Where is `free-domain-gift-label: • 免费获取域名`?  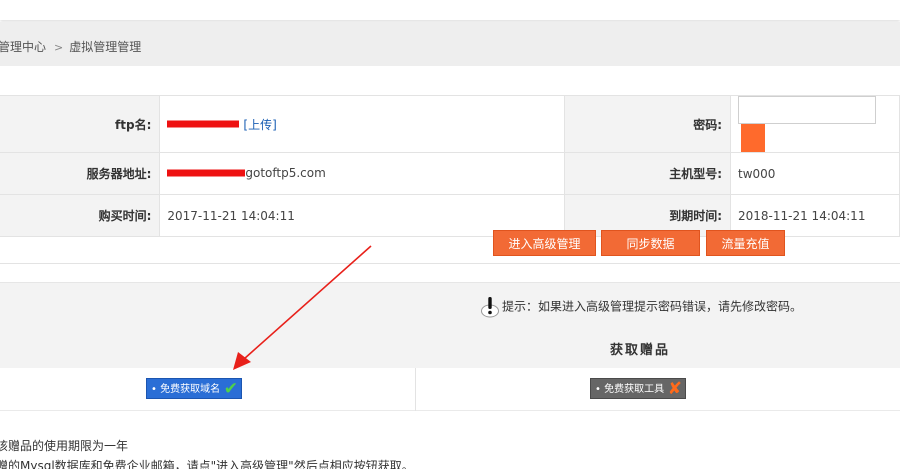 free-domain-gift-label: • 免费获取域名 is located at coordinates (186, 389).